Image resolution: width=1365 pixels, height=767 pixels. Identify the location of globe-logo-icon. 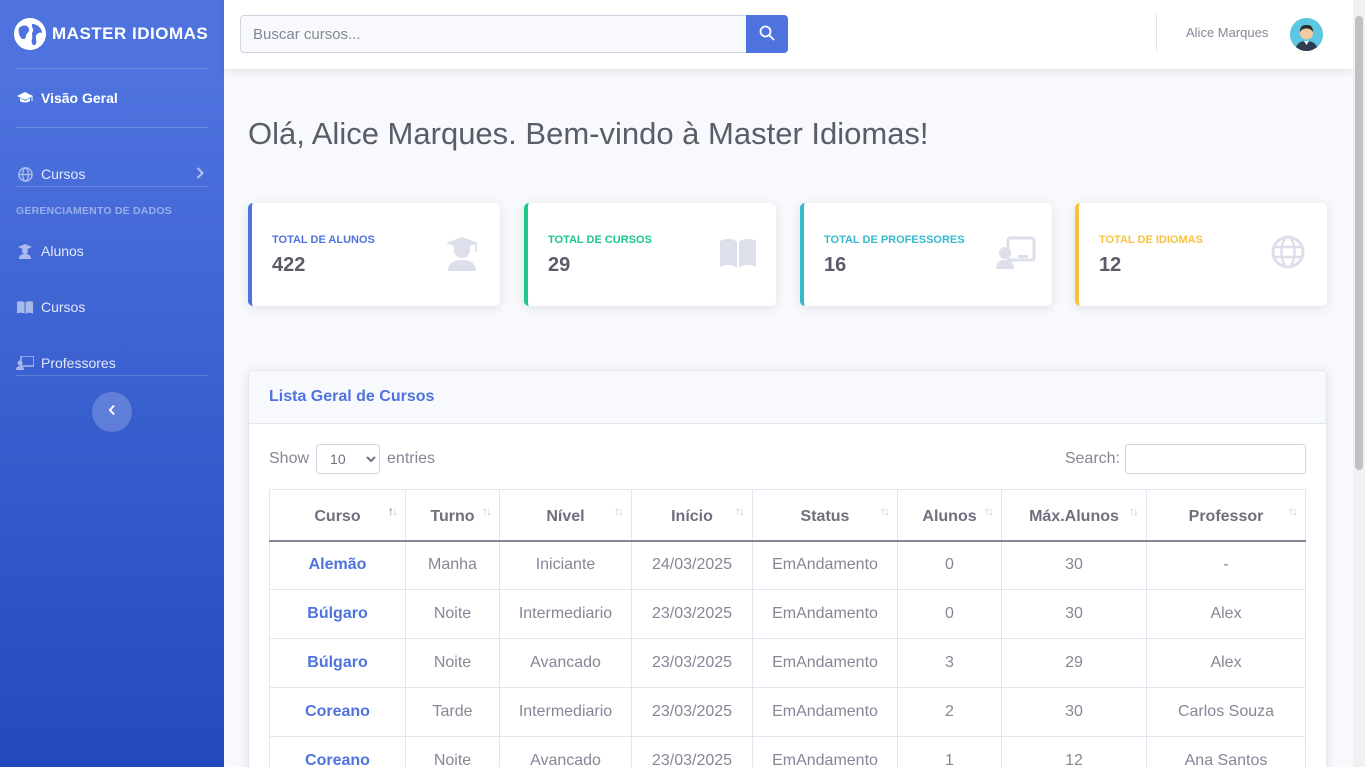
(30, 34).